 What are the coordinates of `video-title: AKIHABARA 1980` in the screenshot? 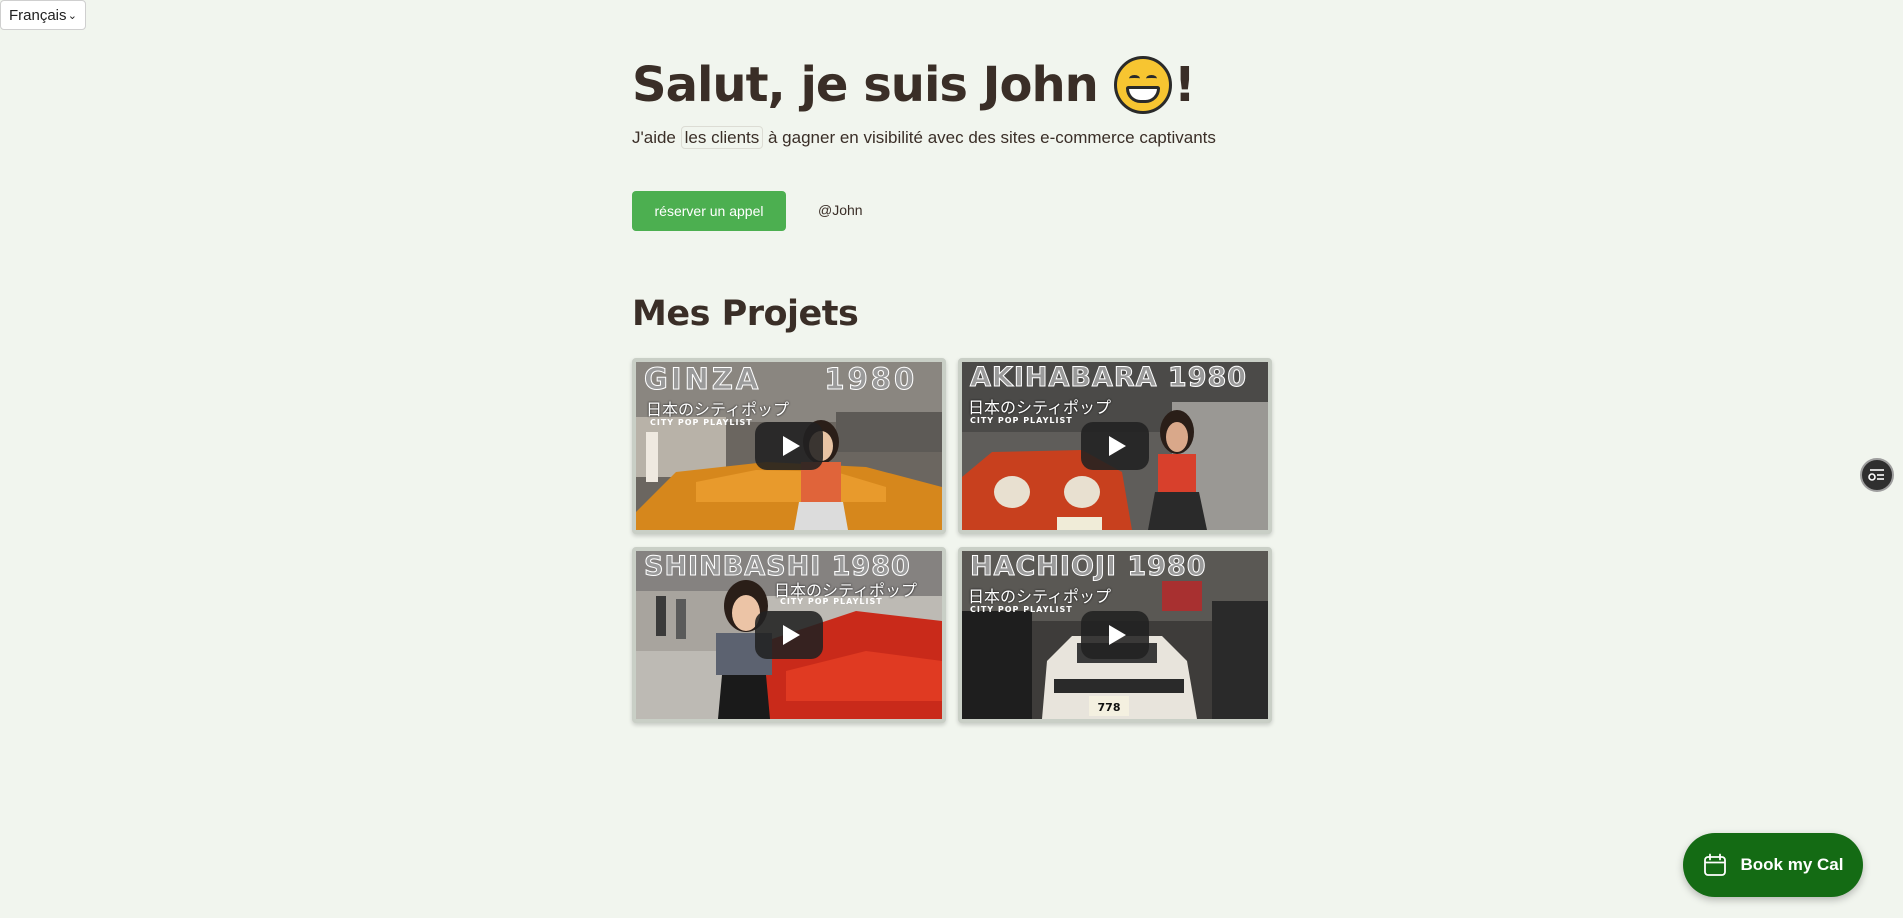 It's located at (1109, 378).